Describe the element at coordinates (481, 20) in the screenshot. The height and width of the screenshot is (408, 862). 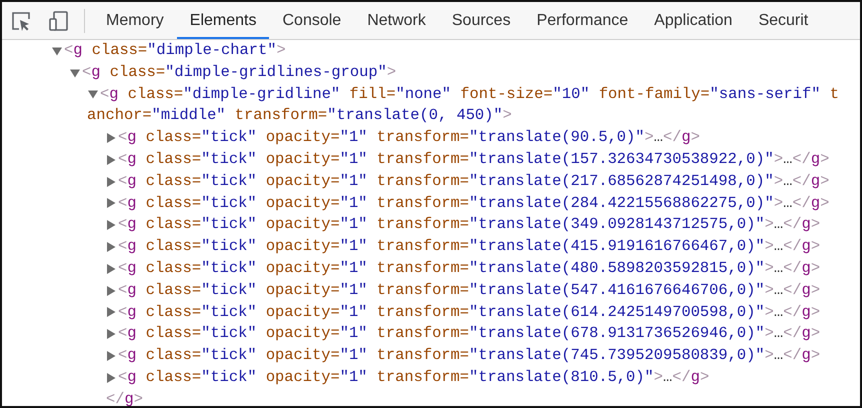
I see `panel-tab: Sources` at that location.